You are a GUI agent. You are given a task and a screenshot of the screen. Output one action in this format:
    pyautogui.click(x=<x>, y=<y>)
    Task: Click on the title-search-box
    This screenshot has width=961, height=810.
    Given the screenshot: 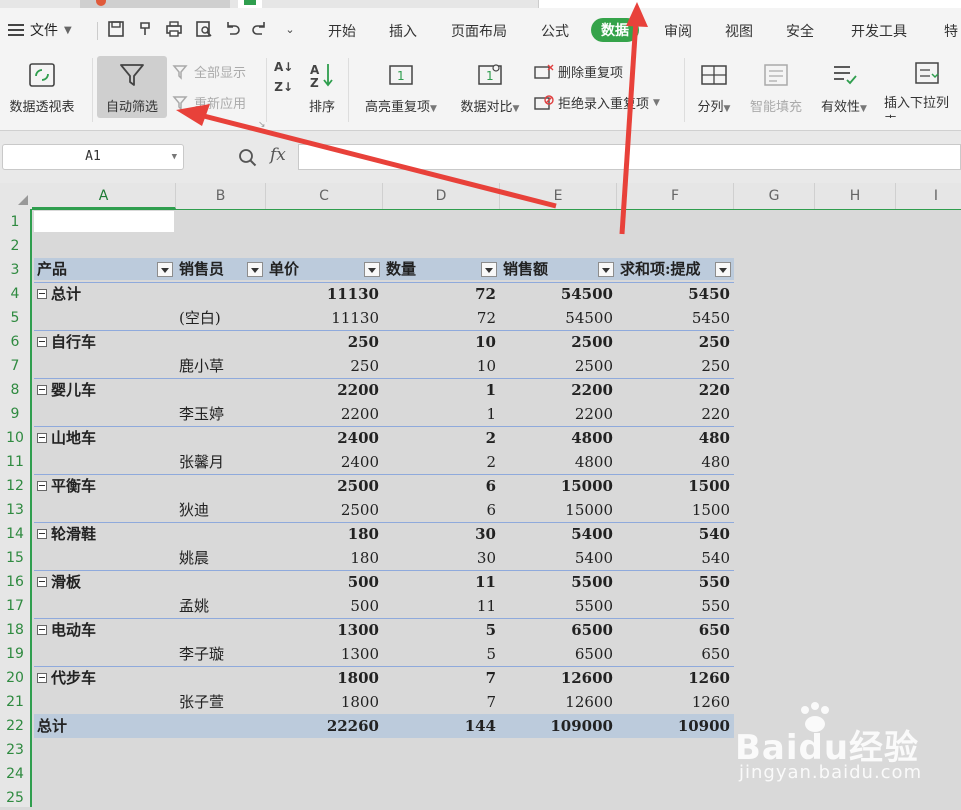 What is the action you would take?
    pyautogui.click(x=749, y=4)
    